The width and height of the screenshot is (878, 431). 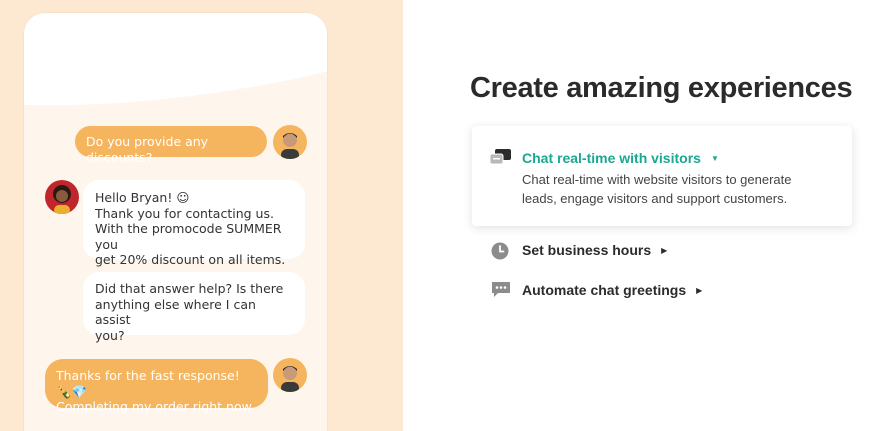 I want to click on feature-toggle-chat-greetings: Automate chat greetings ▶, so click(x=612, y=290).